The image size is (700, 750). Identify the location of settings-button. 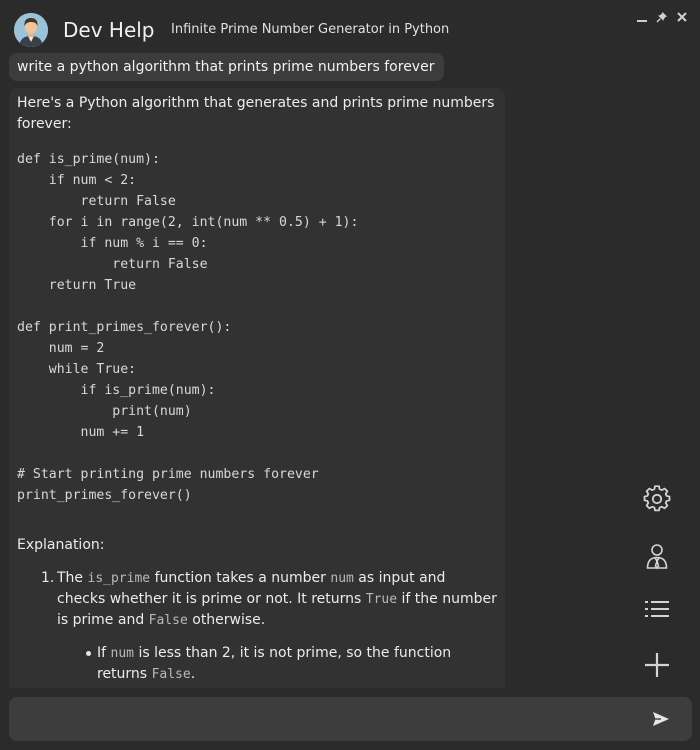
(657, 499).